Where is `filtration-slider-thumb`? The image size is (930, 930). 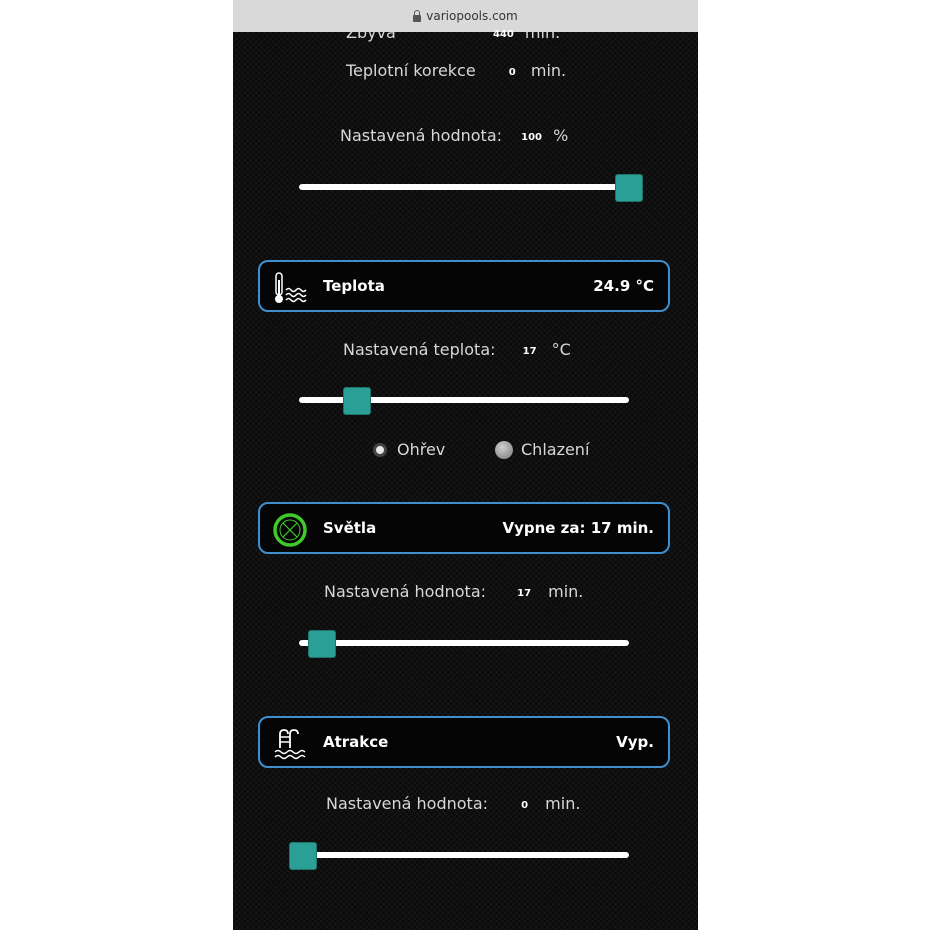 filtration-slider-thumb is located at coordinates (629, 188).